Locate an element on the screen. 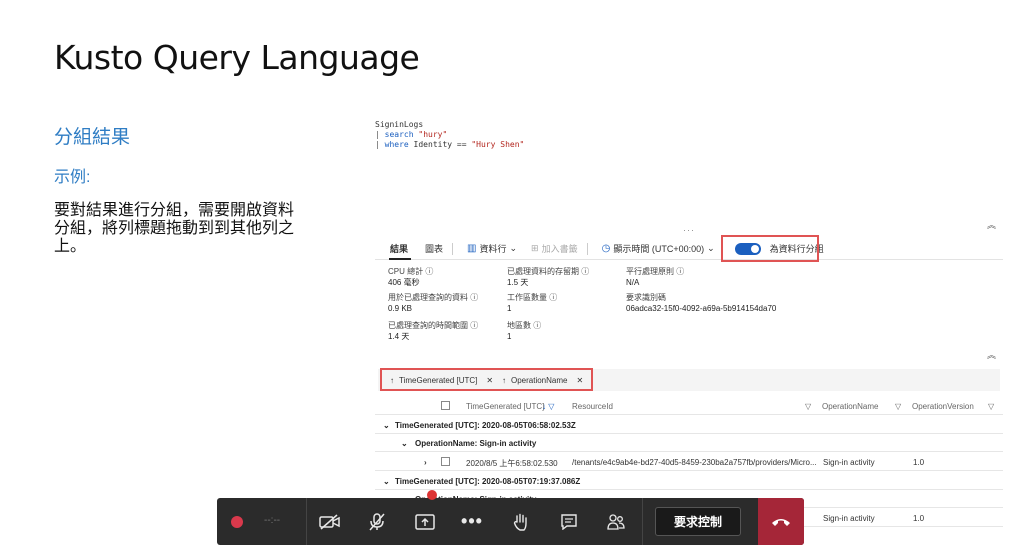 This screenshot has width=1024, height=554. hang-up-icon is located at coordinates (781, 522).